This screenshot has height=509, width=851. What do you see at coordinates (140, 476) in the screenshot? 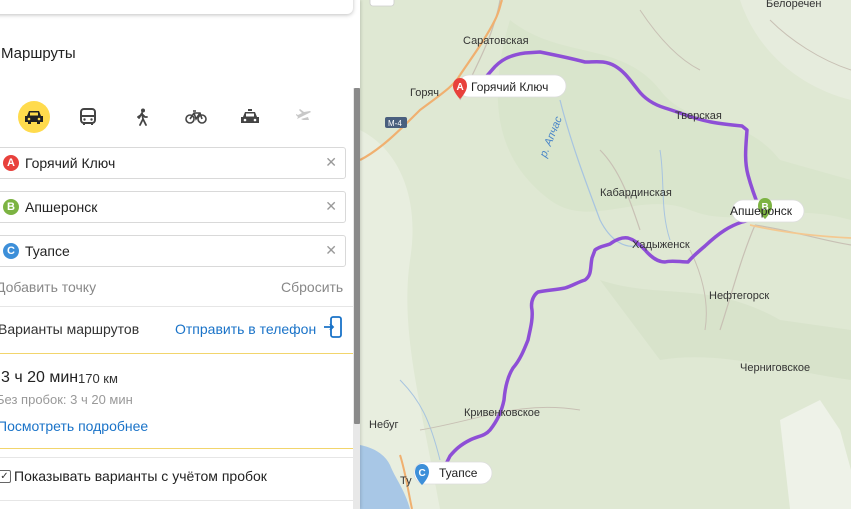
I see `traffic-checkbox-label: Показывать варианты с учётом пробок` at bounding box center [140, 476].